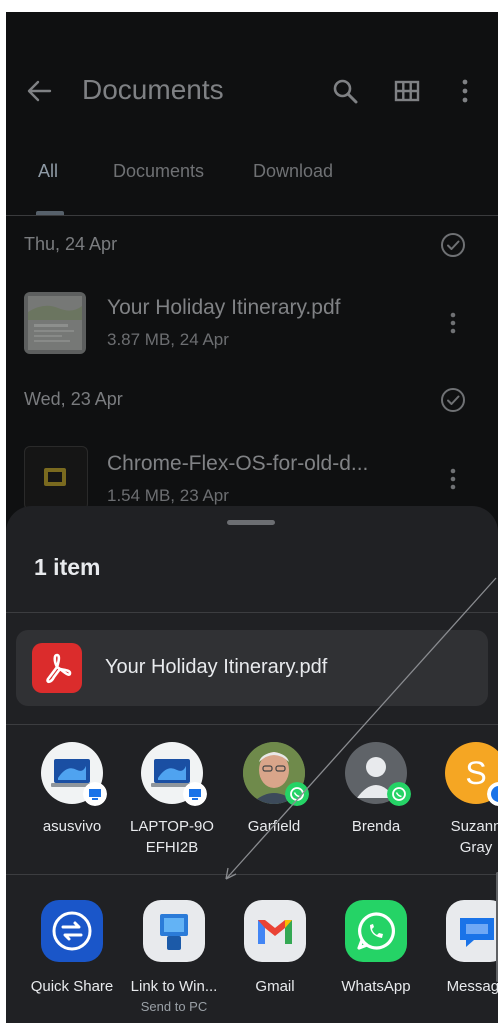 The width and height of the screenshot is (499, 1023). I want to click on file-meta: 1.54 MB, 23 Apr, so click(168, 495).